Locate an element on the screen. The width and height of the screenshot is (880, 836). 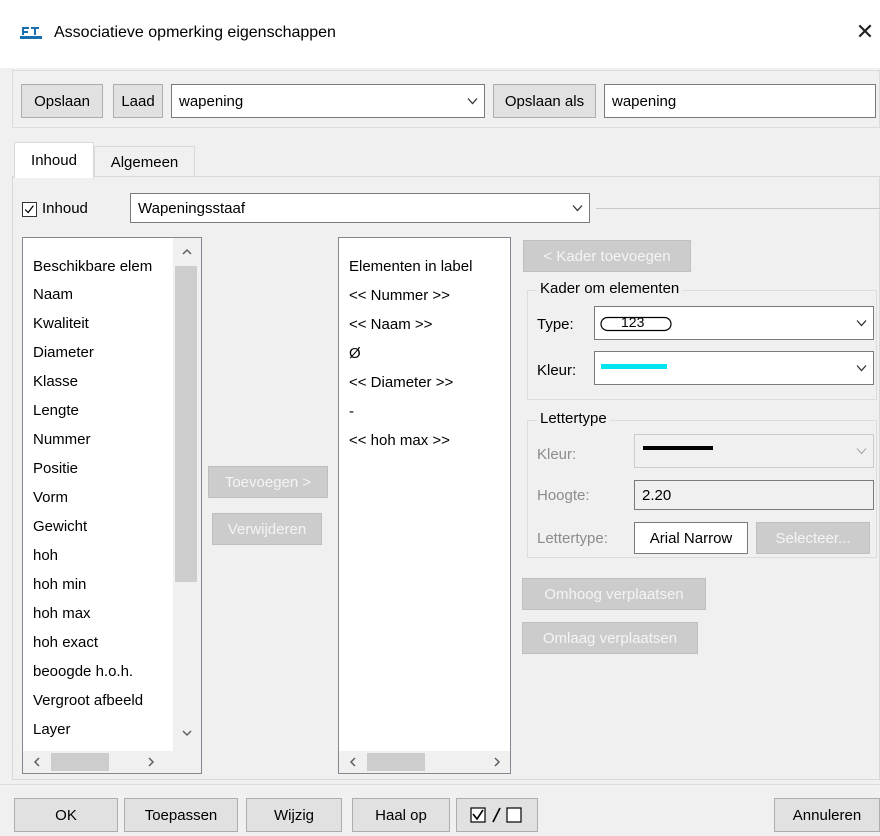
scroll-down-icon is located at coordinates (187, 733).